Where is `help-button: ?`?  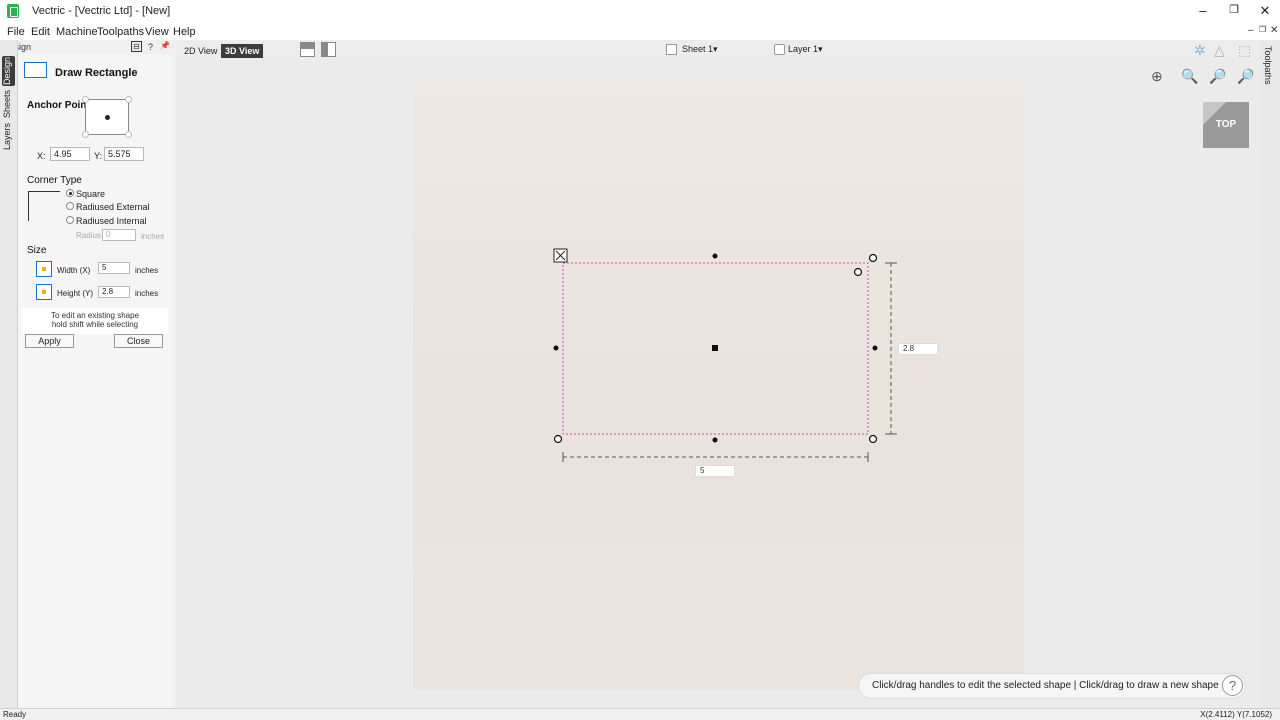
help-button: ? is located at coordinates (1232, 685).